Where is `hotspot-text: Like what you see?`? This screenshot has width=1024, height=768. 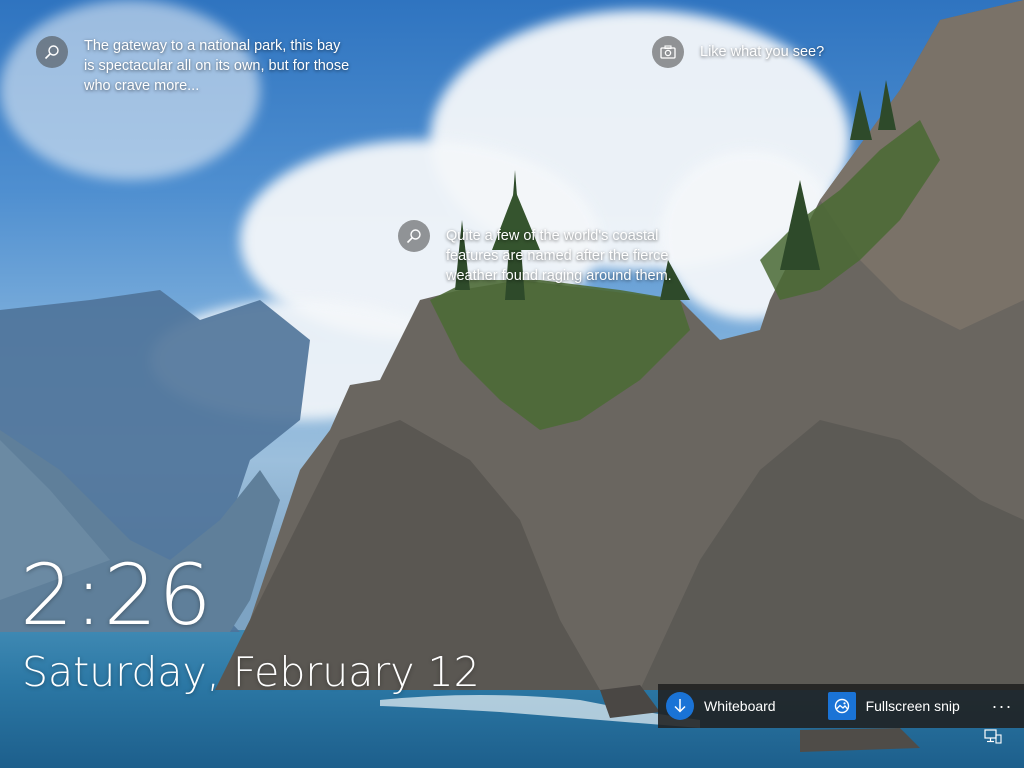
hotspot-text: Like what you see? is located at coordinates (762, 52).